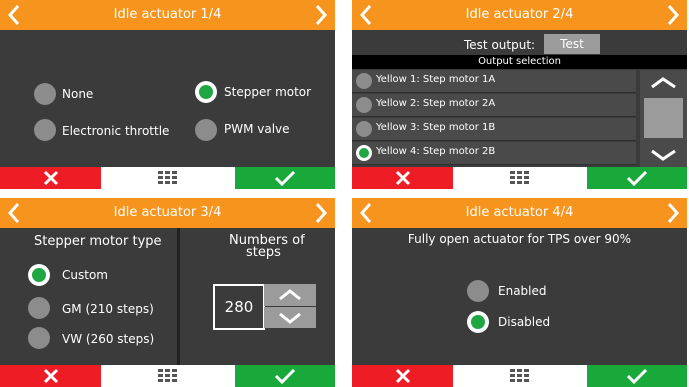 This screenshot has height=387, width=689. I want to click on section-header: Output selection, so click(519, 62).